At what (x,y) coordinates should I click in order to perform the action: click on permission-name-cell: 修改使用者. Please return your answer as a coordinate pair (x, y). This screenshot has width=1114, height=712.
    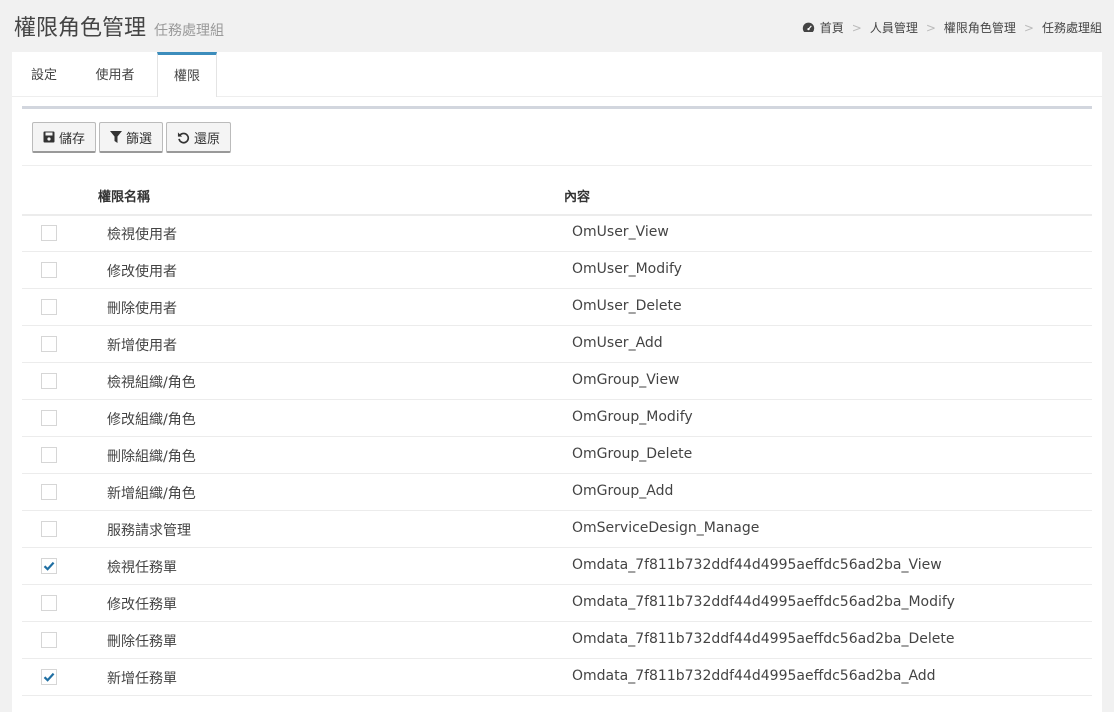
    Looking at the image, I should click on (142, 272).